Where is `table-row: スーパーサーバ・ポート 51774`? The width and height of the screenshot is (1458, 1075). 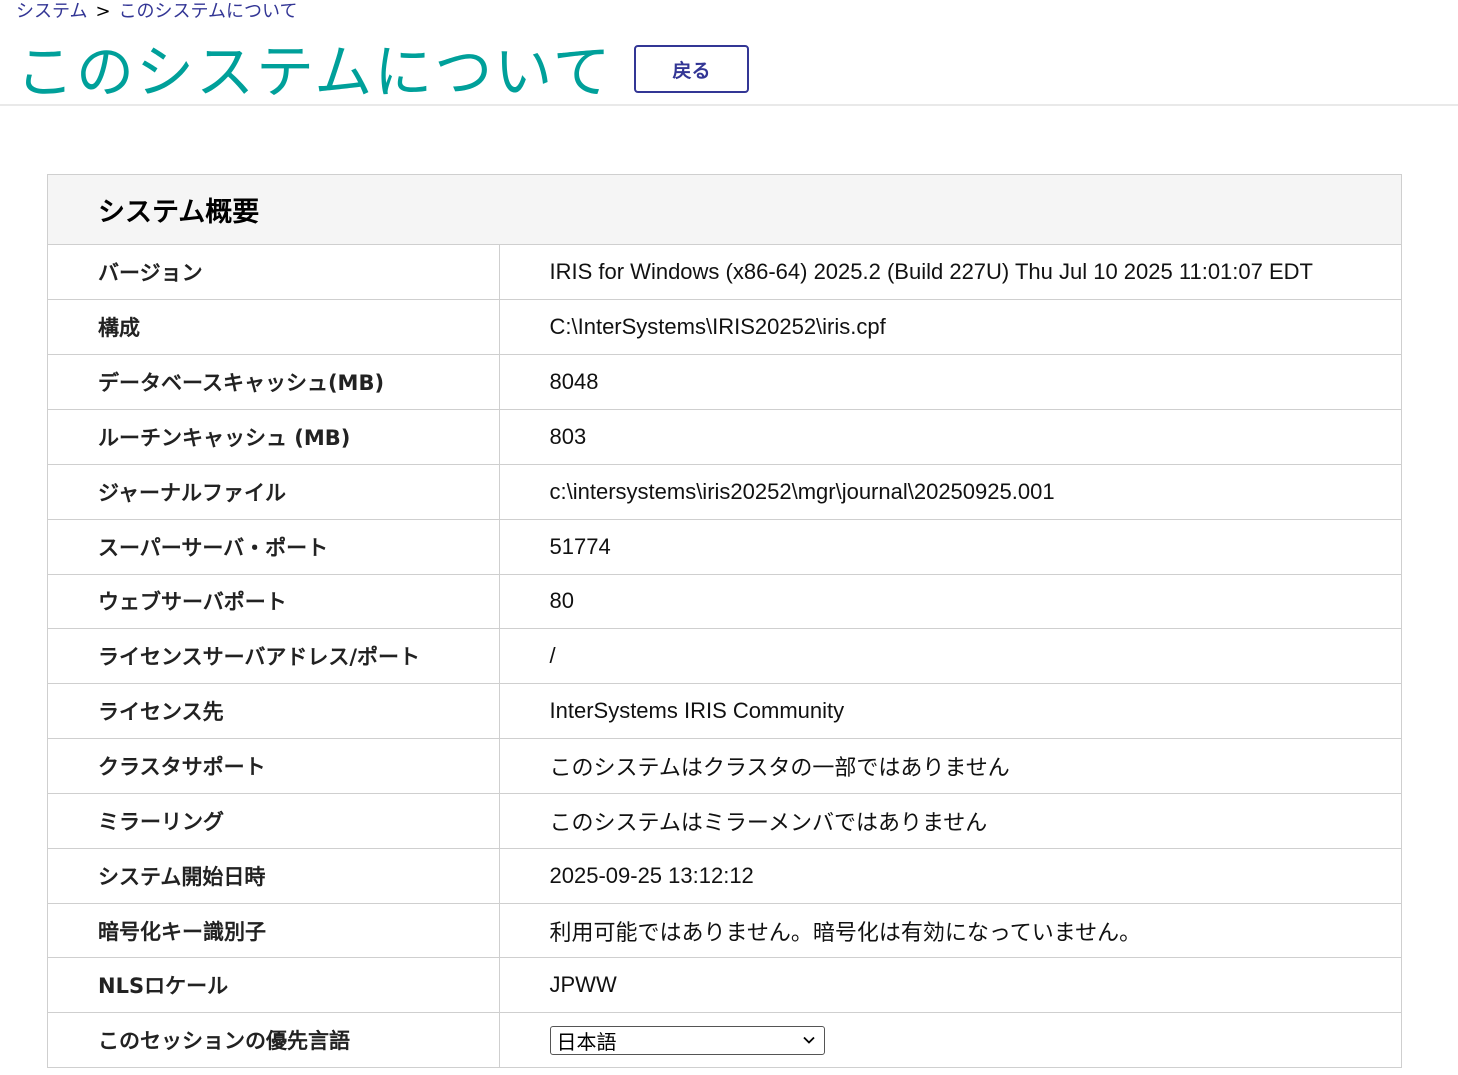
table-row: スーパーサーバ・ポート 51774 is located at coordinates (724, 547).